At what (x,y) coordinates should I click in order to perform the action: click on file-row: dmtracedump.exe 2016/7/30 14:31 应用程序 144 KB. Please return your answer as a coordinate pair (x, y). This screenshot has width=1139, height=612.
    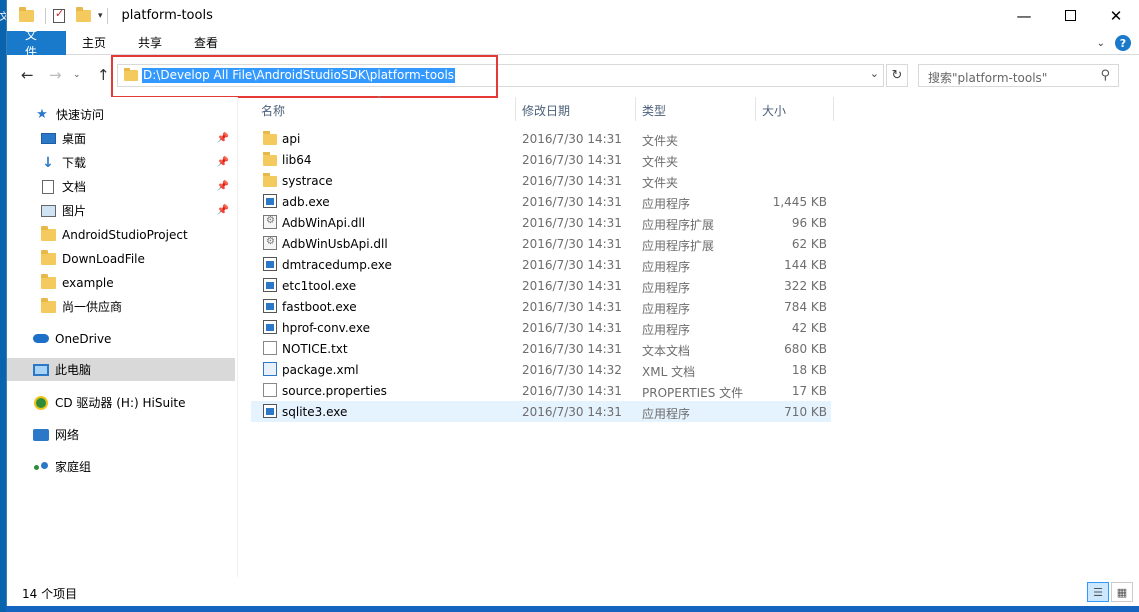
    Looking at the image, I should click on (541, 264).